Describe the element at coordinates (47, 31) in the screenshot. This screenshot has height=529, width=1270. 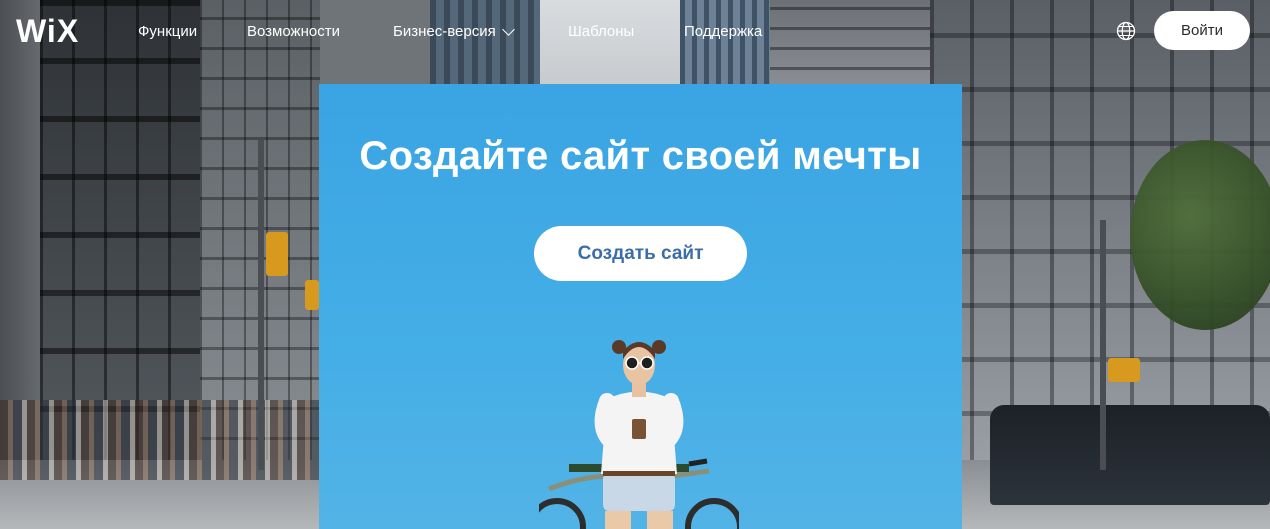
I see `wix-logo: WiX` at that location.